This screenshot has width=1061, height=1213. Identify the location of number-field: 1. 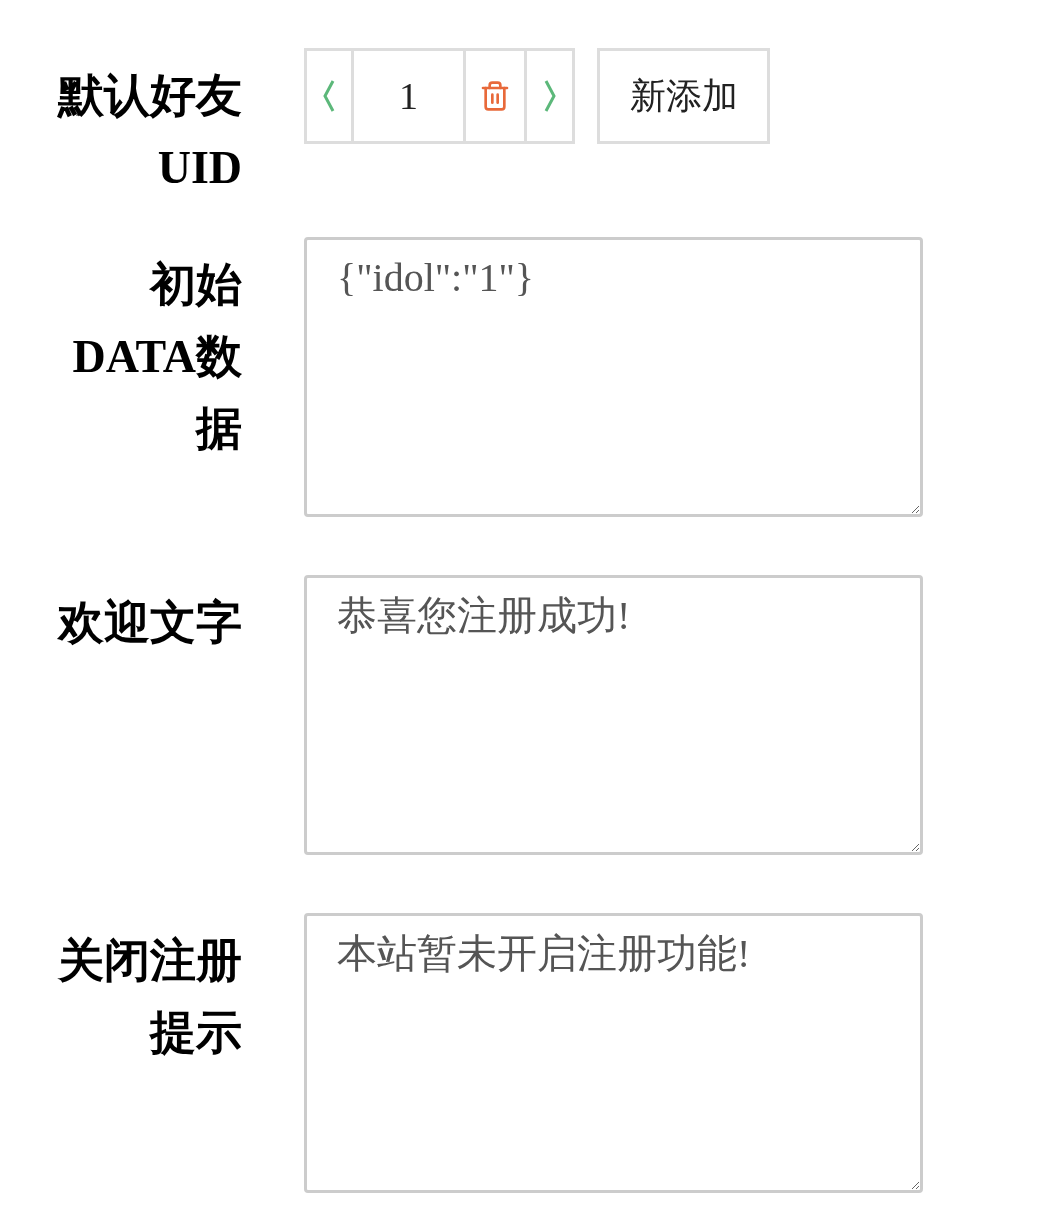
(410, 96).